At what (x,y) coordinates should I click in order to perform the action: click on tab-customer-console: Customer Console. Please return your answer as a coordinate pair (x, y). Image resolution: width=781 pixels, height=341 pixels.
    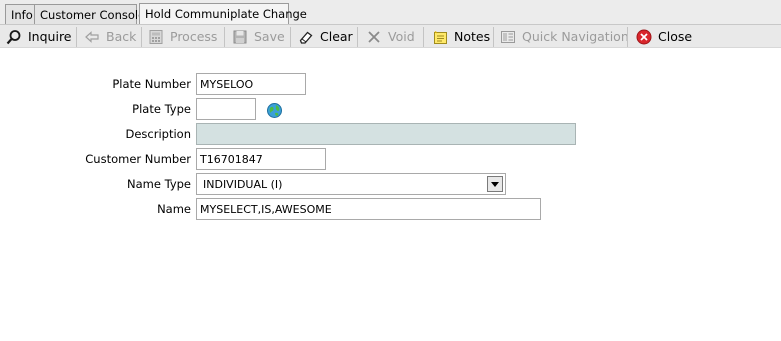
    Looking at the image, I should click on (89, 14).